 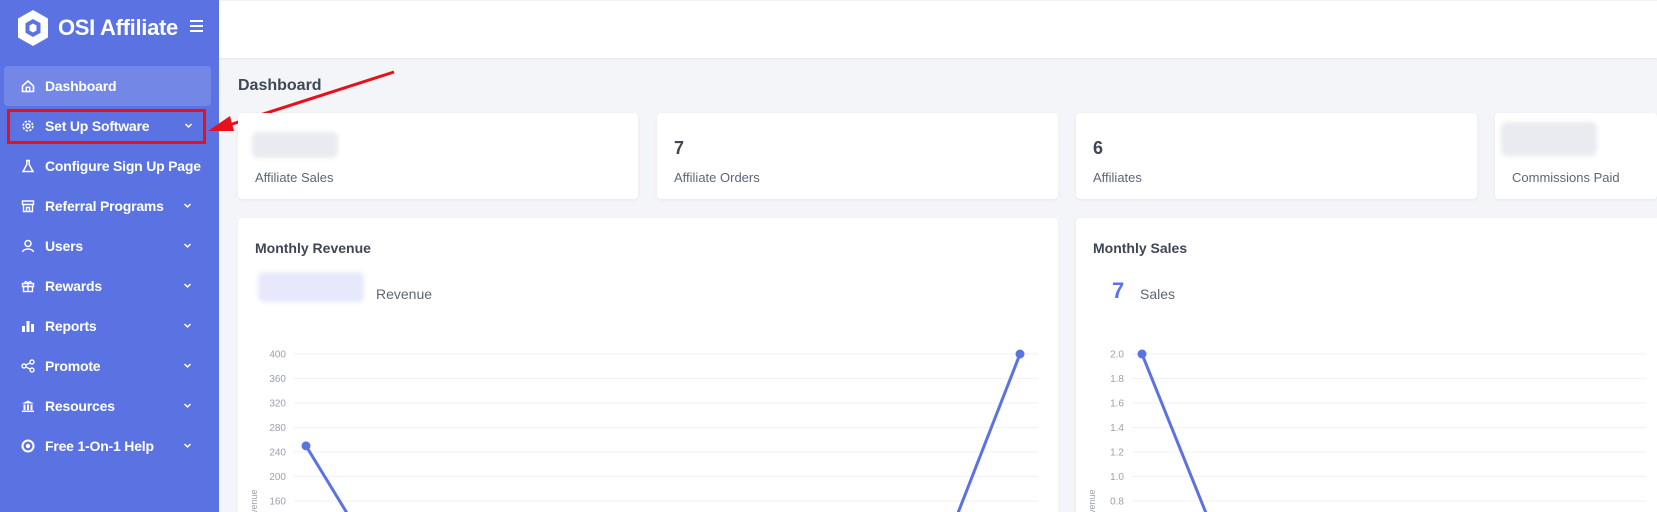 What do you see at coordinates (80, 406) in the screenshot?
I see `sidebar-item-label: Resources` at bounding box center [80, 406].